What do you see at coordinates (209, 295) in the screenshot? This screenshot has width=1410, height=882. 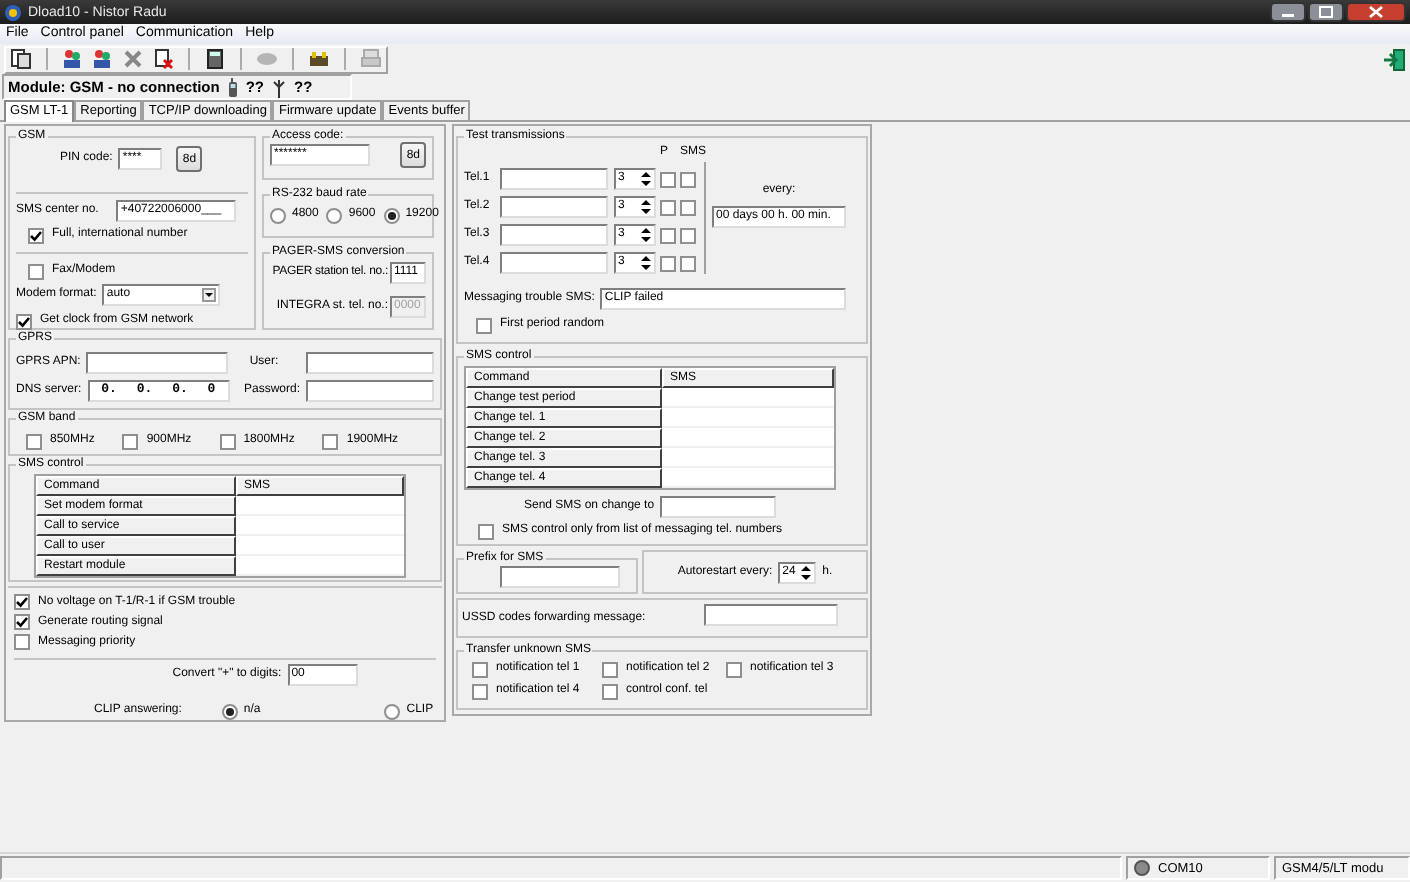 I see `dropdown-arrow-icon` at bounding box center [209, 295].